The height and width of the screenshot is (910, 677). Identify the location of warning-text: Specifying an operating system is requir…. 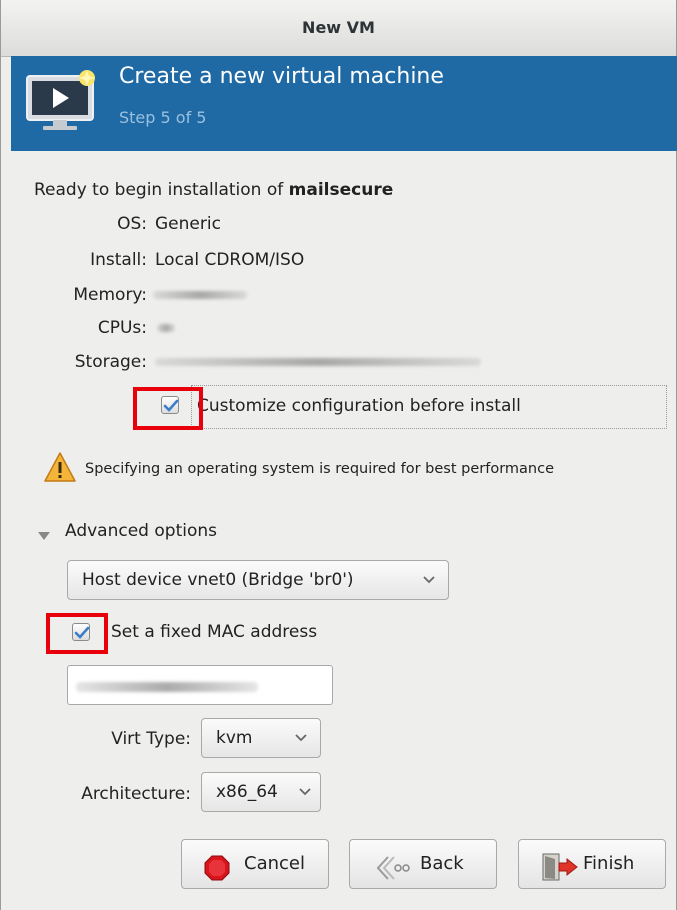
(320, 469).